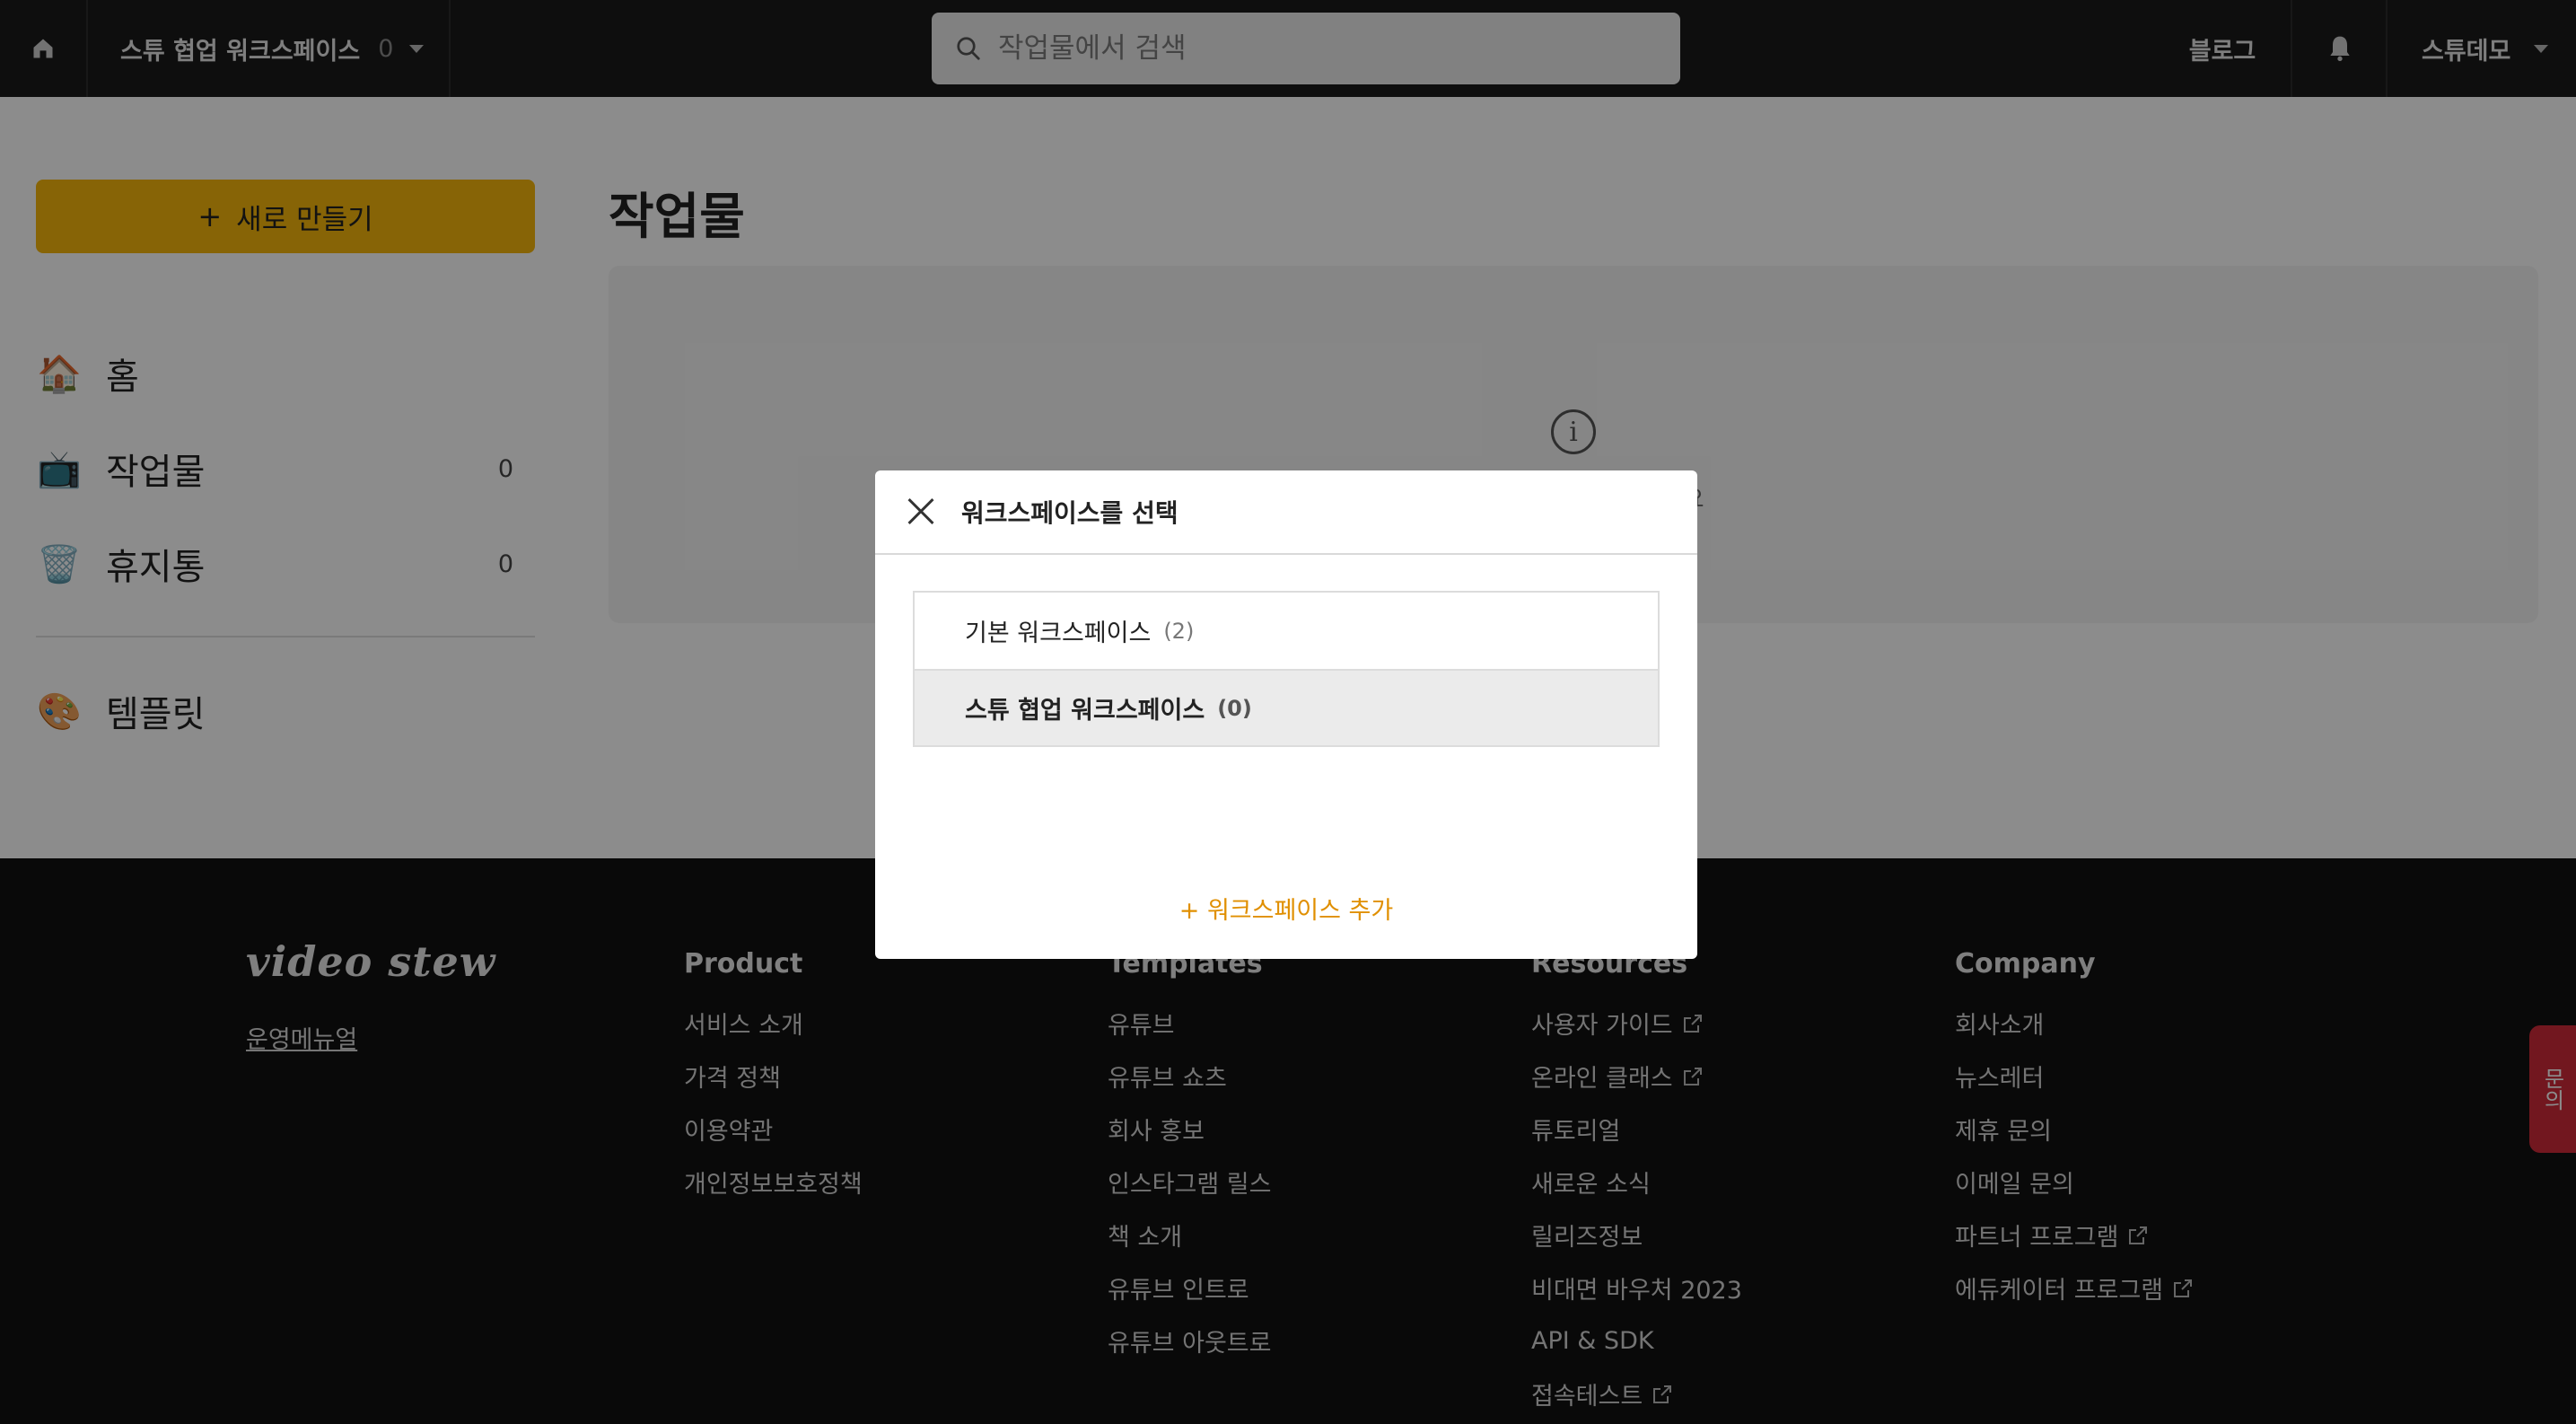 The height and width of the screenshot is (1424, 2576). I want to click on modal-header: 워크스페이스를 선택, so click(1286, 512).